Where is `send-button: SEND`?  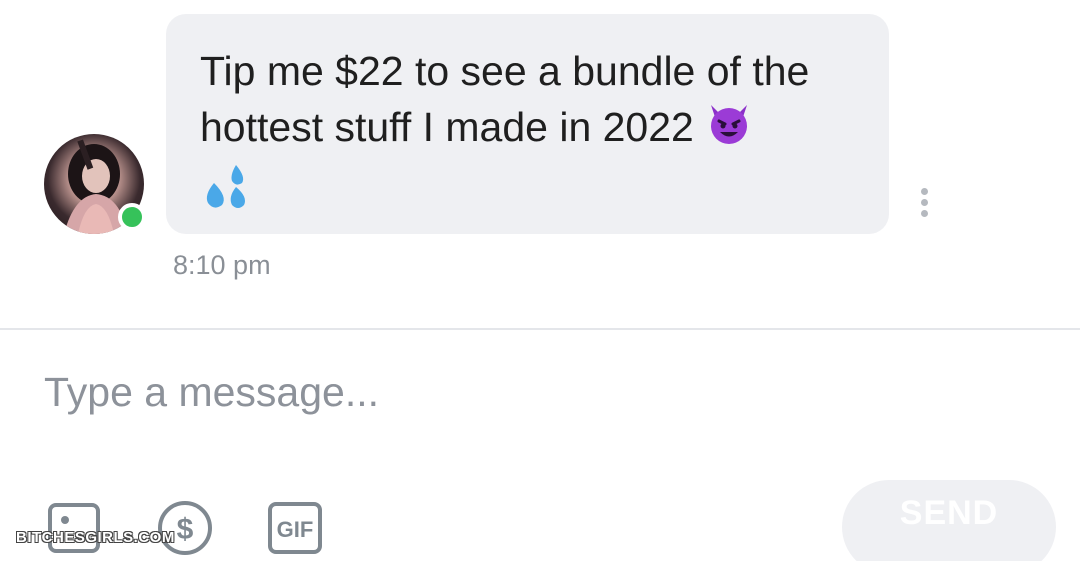 send-button: SEND is located at coordinates (949, 520).